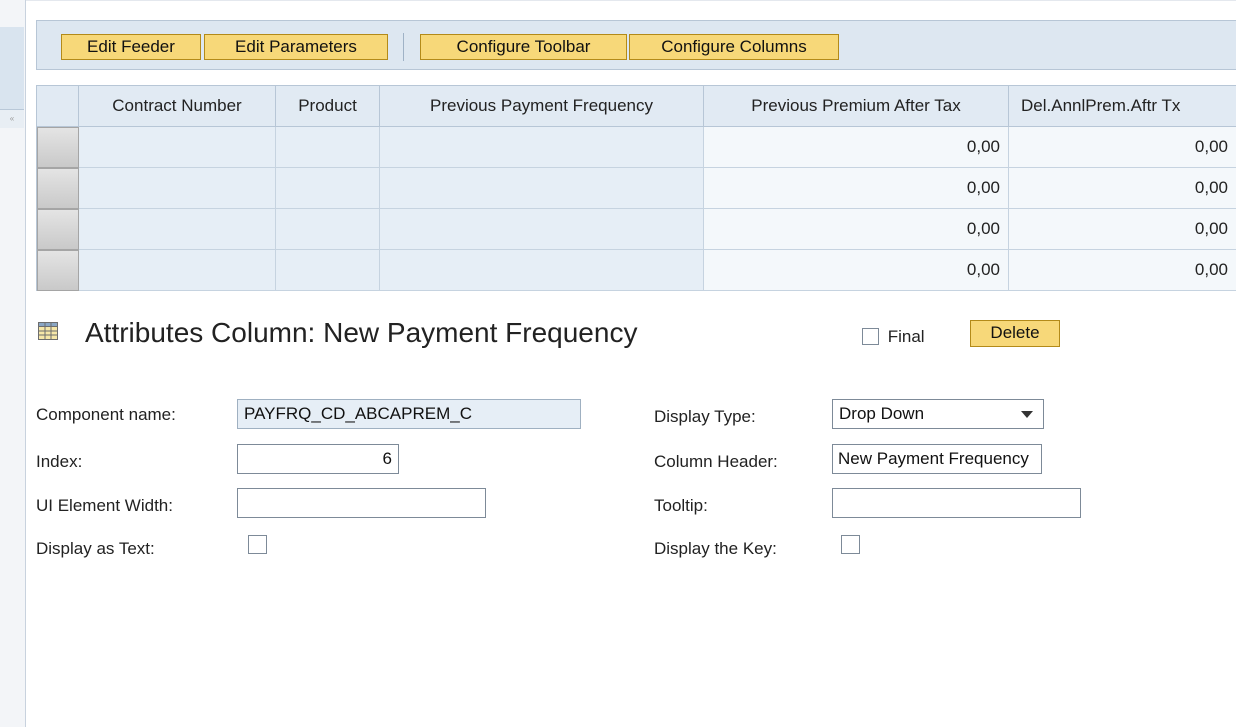 Image resolution: width=1236 pixels, height=727 pixels. What do you see at coordinates (177, 106) in the screenshot?
I see `column-header-contract-number: Contract Number` at bounding box center [177, 106].